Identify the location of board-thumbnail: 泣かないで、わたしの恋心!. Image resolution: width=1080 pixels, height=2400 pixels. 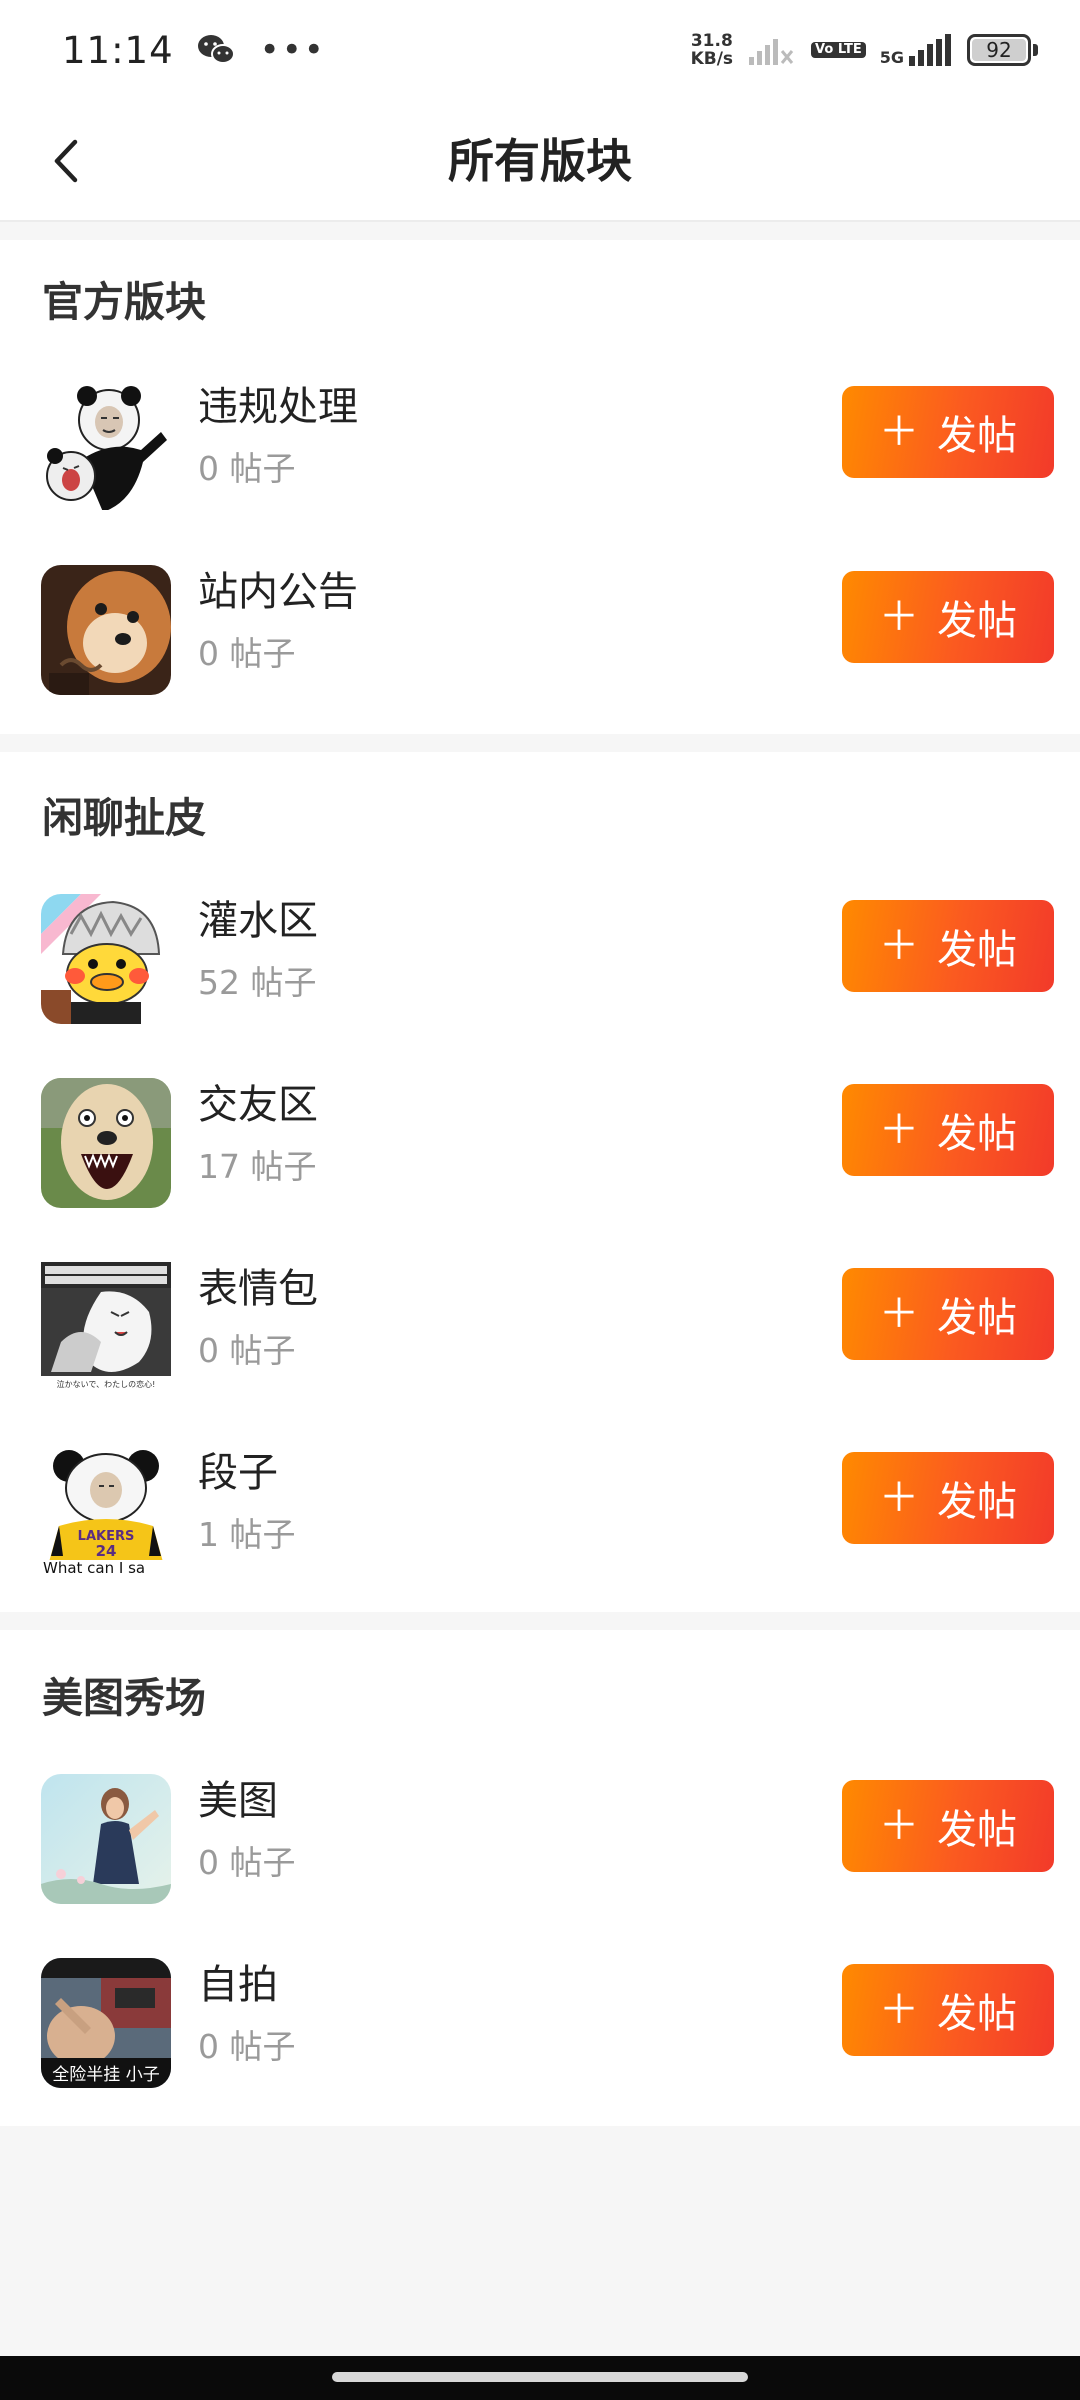
(106, 1327).